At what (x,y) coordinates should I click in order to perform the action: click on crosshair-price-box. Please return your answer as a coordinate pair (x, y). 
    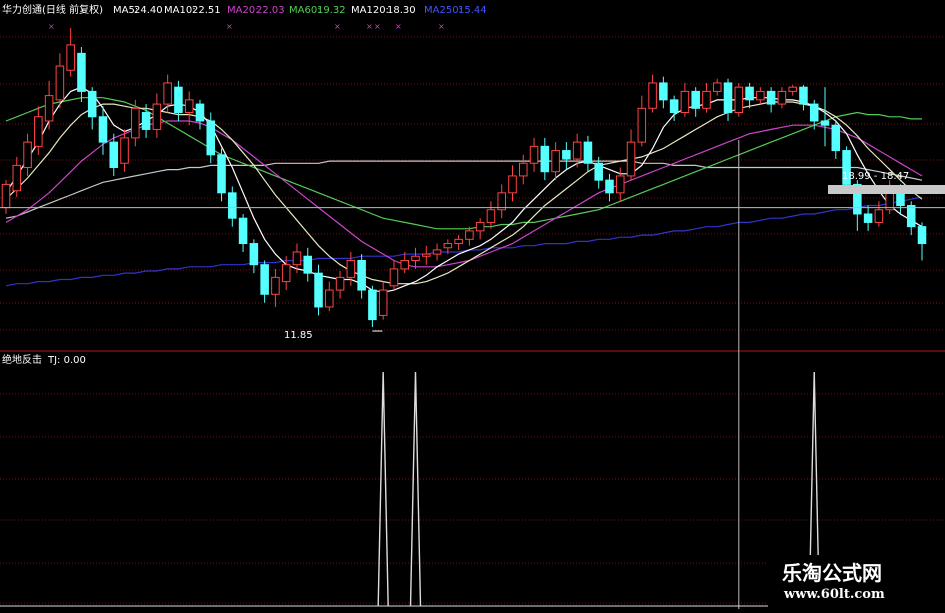
    Looking at the image, I should click on (886, 189).